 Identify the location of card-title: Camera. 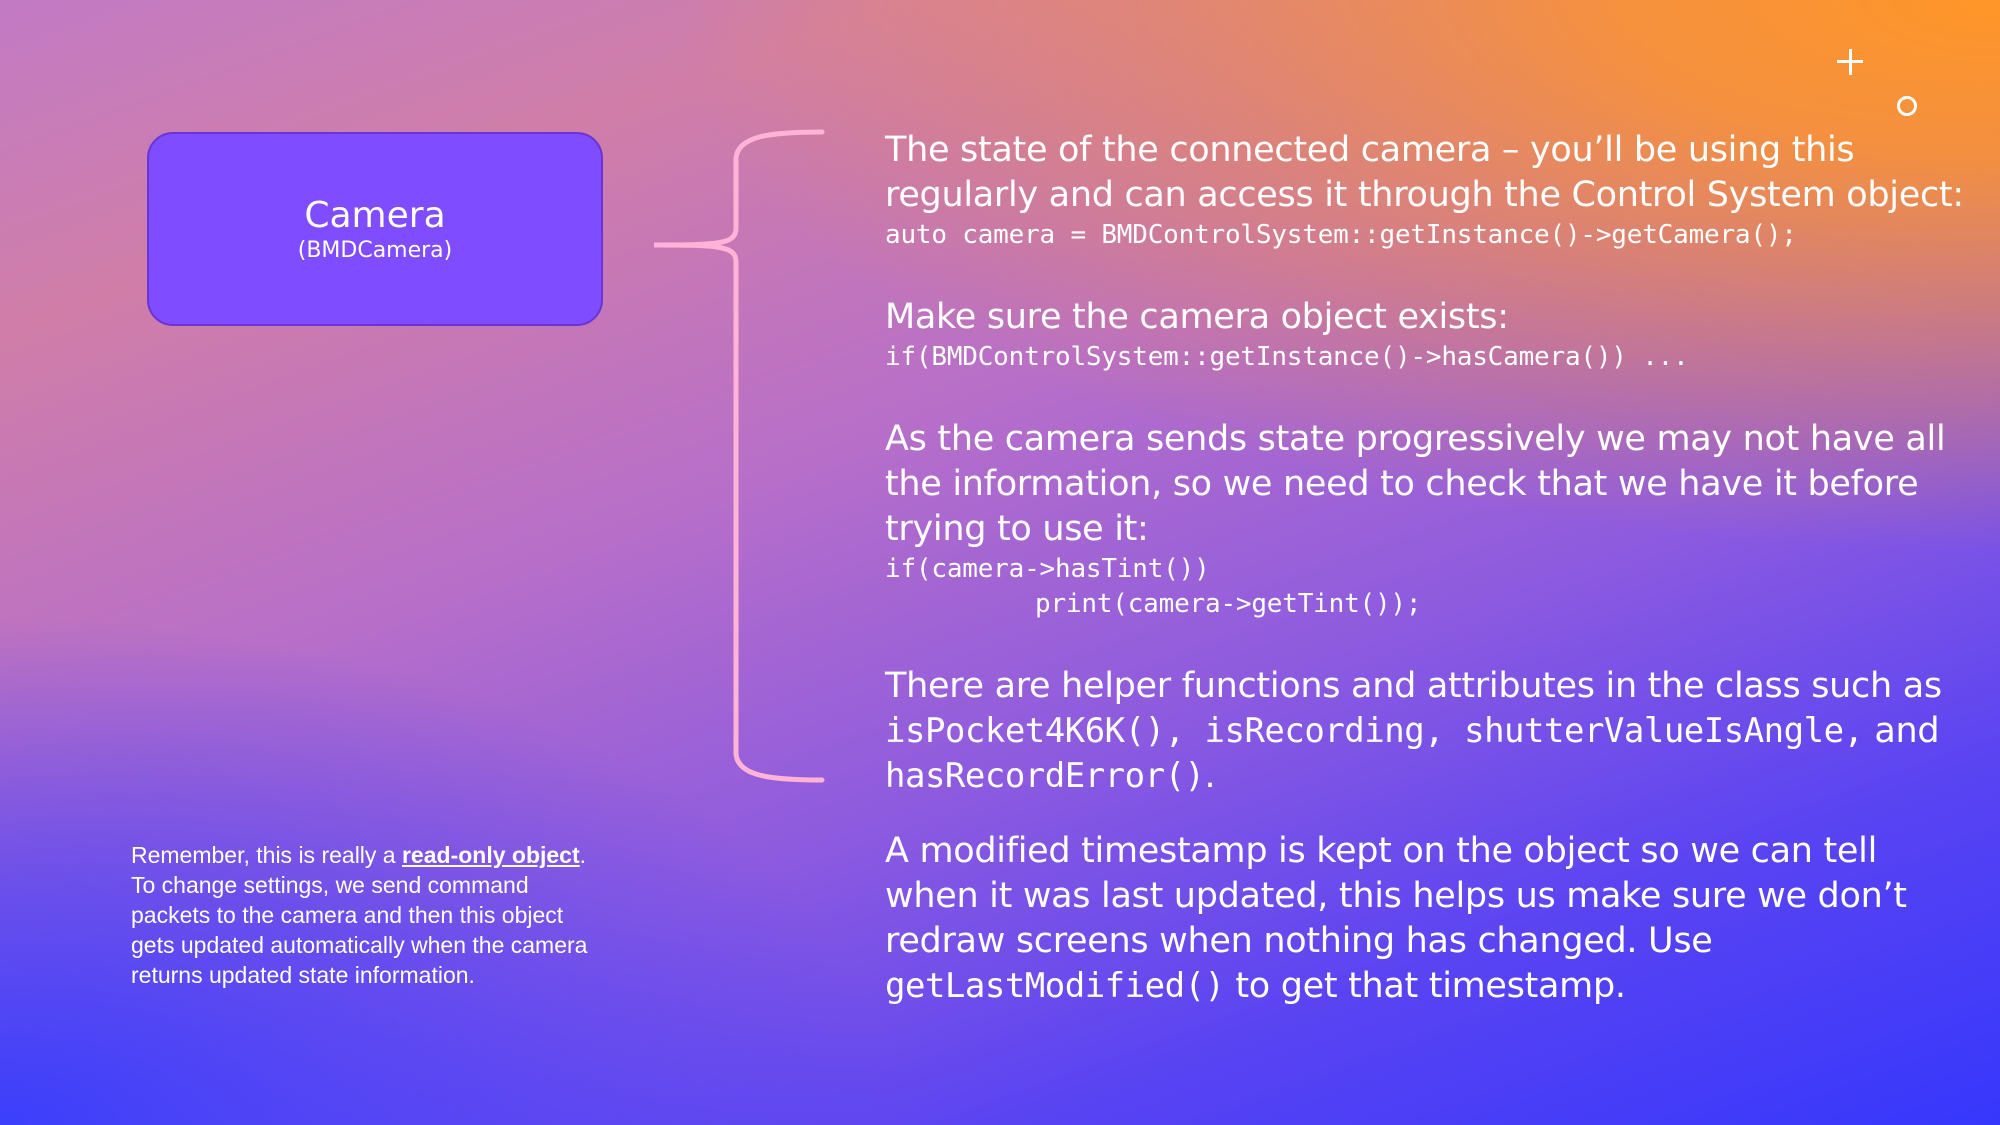
(375, 215).